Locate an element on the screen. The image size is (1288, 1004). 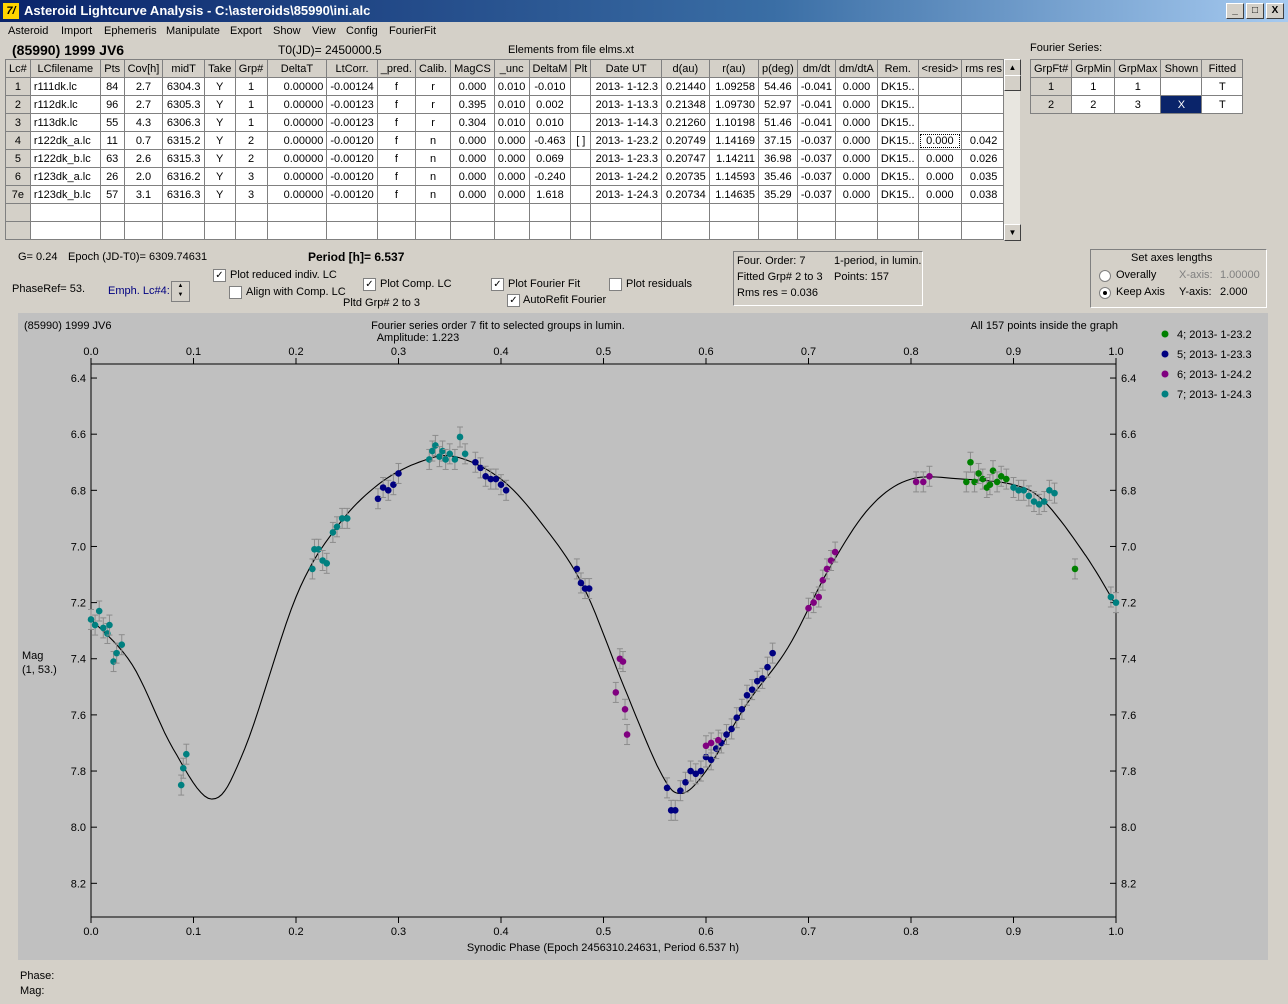
table-cell: 6315.3 is located at coordinates (183, 158).